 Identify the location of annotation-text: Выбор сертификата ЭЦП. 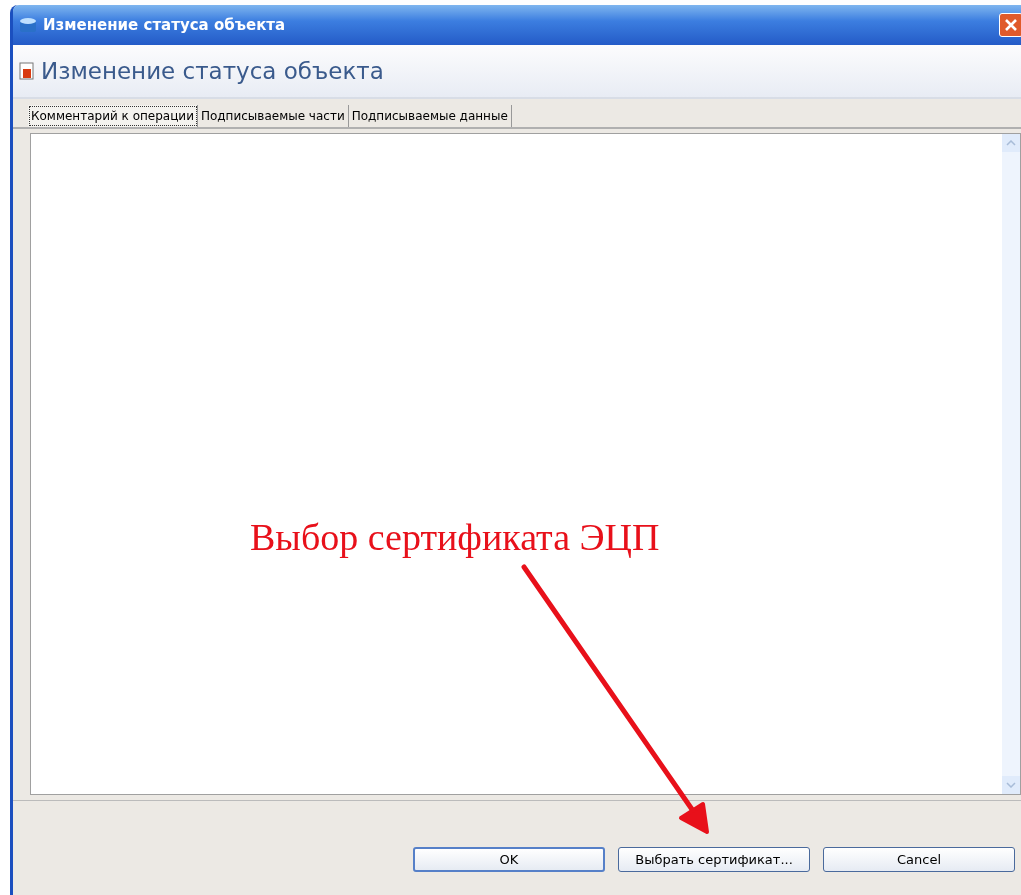
(455, 537).